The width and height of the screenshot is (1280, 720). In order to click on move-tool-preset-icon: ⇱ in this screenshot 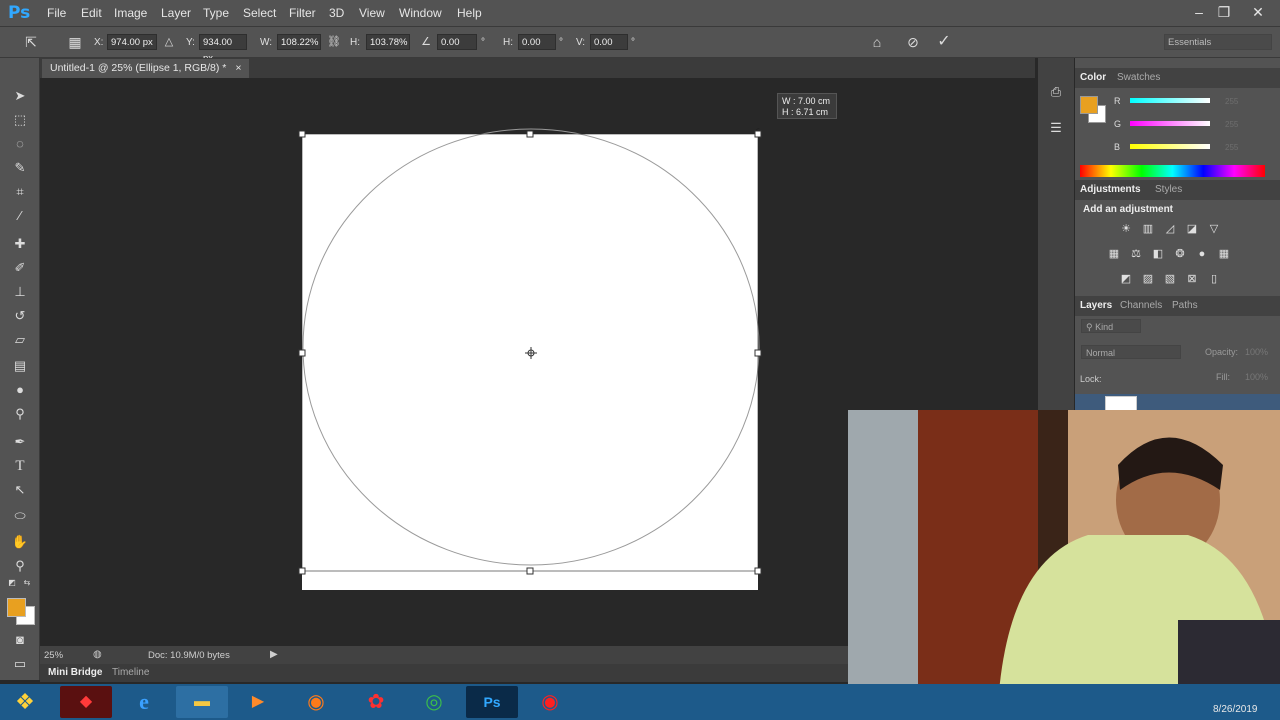, I will do `click(31, 42)`.